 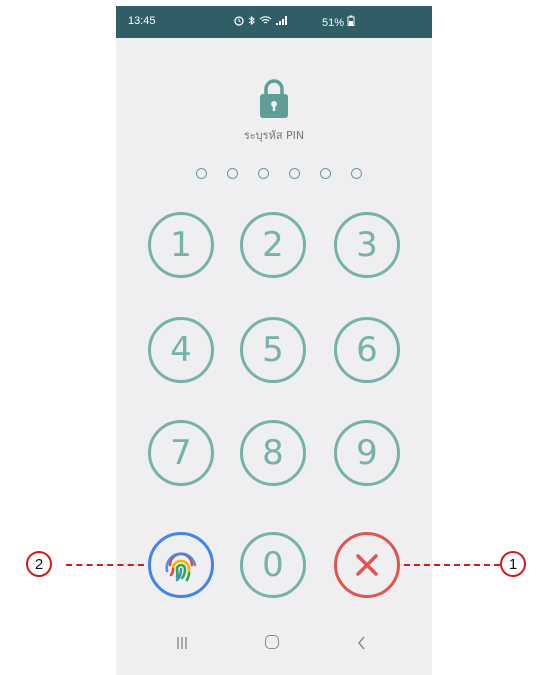 I want to click on home-icon, so click(x=272, y=642).